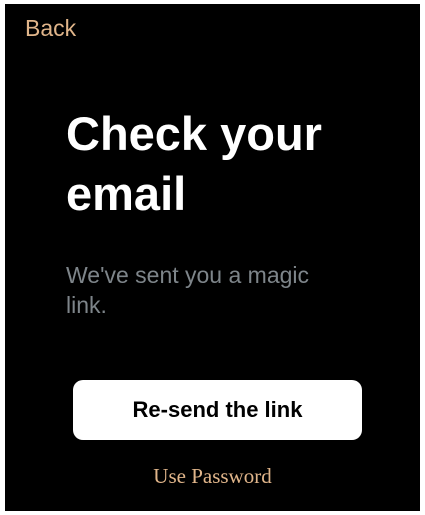 The image size is (425, 515). Describe the element at coordinates (194, 133) in the screenshot. I see `page-title-line-1: Check your` at that location.